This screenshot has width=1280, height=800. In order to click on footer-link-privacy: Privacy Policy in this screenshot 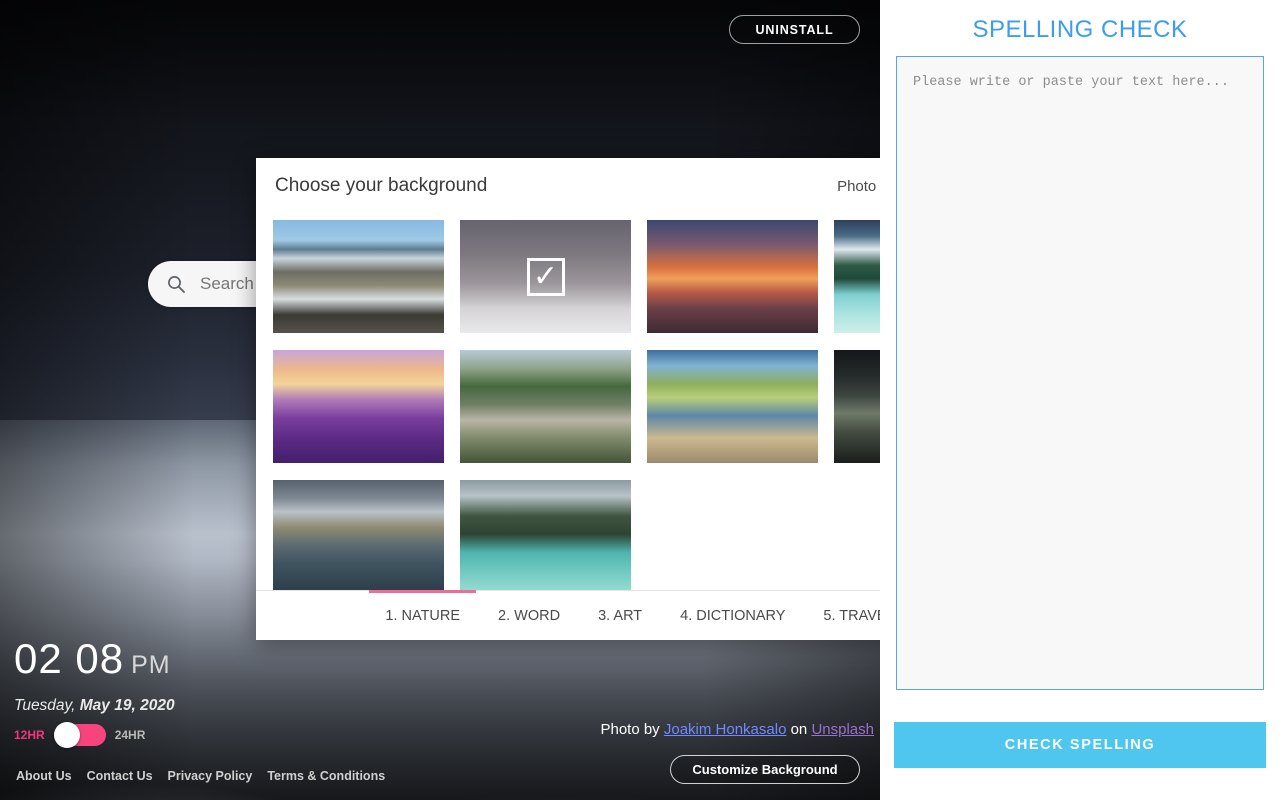, I will do `click(210, 776)`.